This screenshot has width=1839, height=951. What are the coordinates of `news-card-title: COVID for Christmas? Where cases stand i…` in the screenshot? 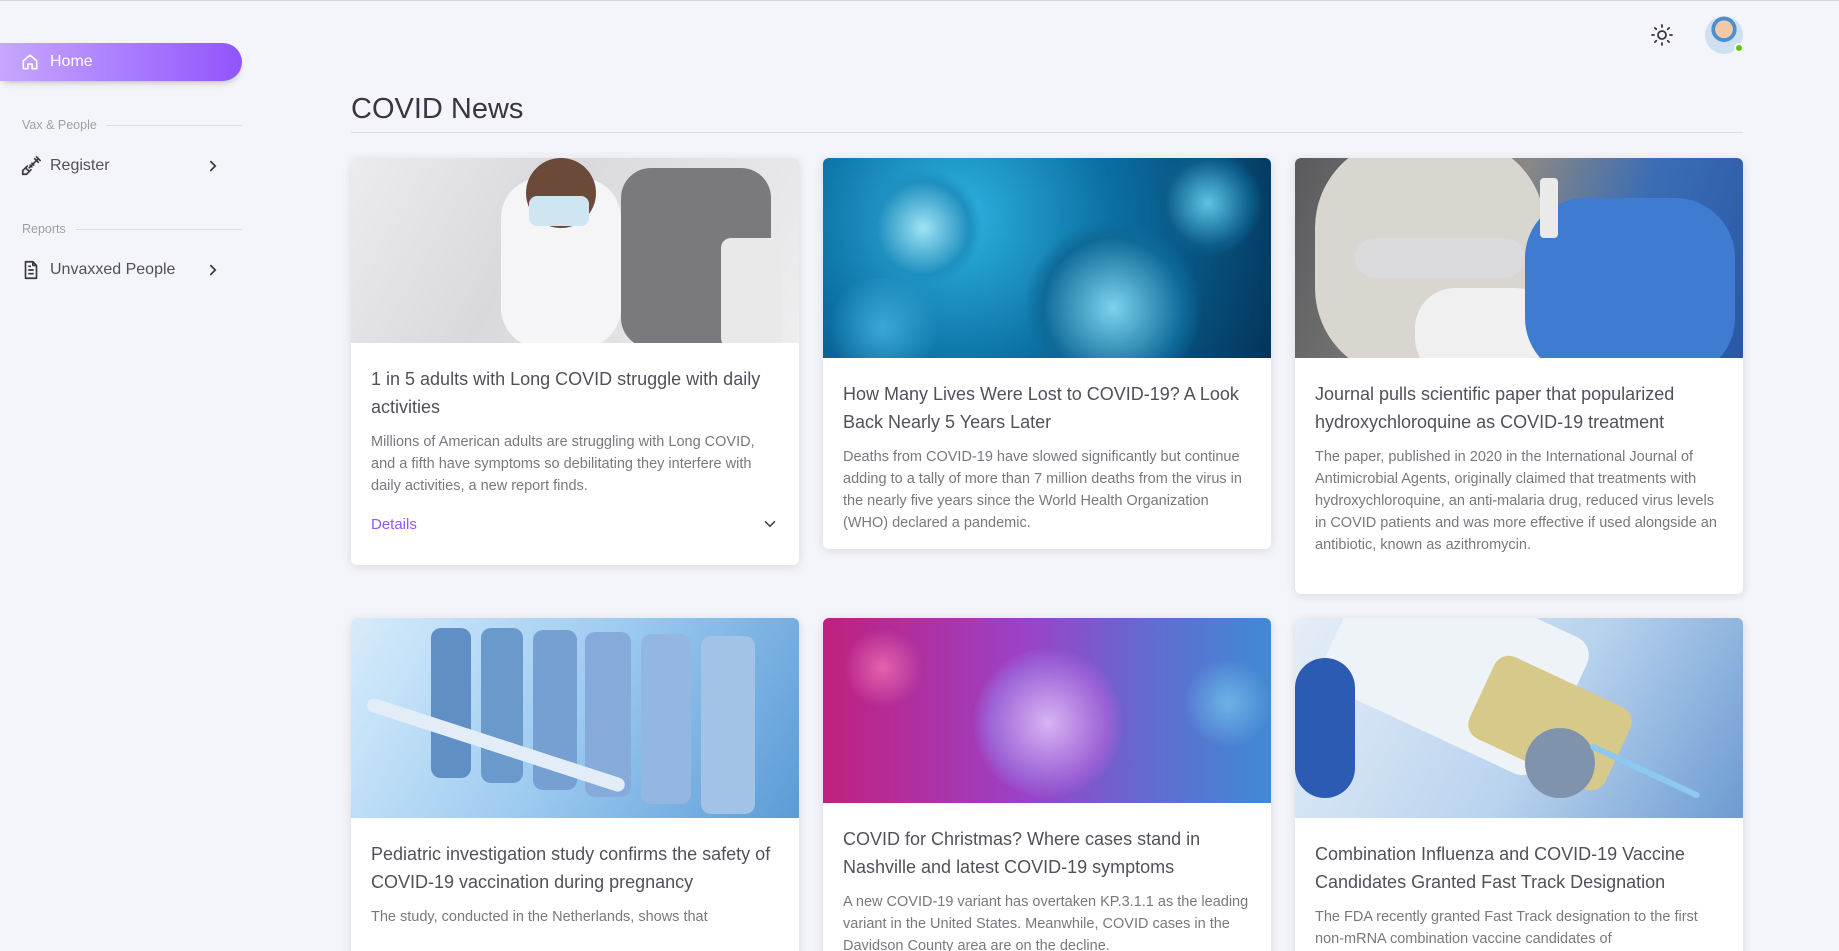 It's located at (1047, 853).